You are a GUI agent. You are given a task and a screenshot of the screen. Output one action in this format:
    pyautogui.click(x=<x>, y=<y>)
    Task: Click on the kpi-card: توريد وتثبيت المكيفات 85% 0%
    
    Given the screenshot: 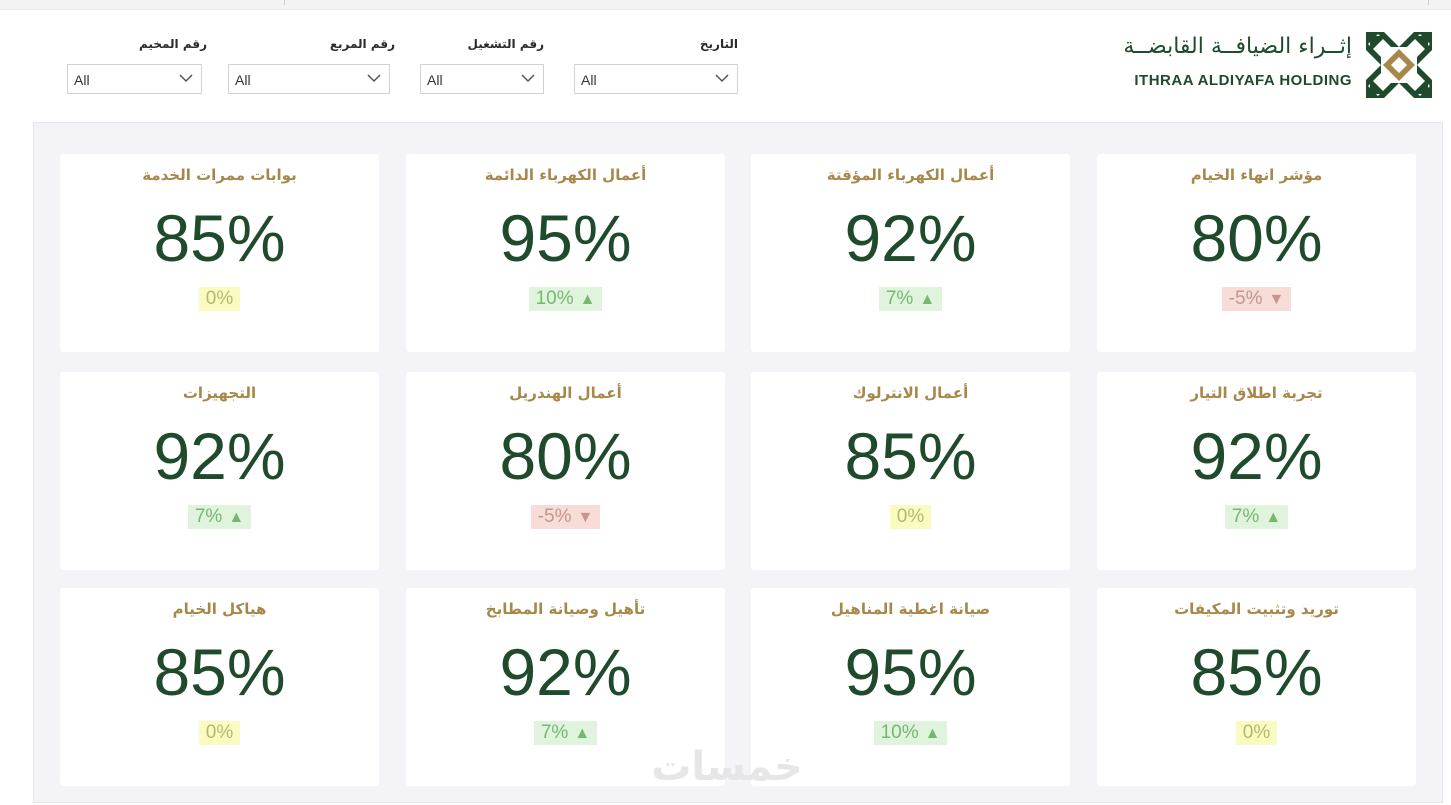 What is the action you would take?
    pyautogui.click(x=1256, y=687)
    